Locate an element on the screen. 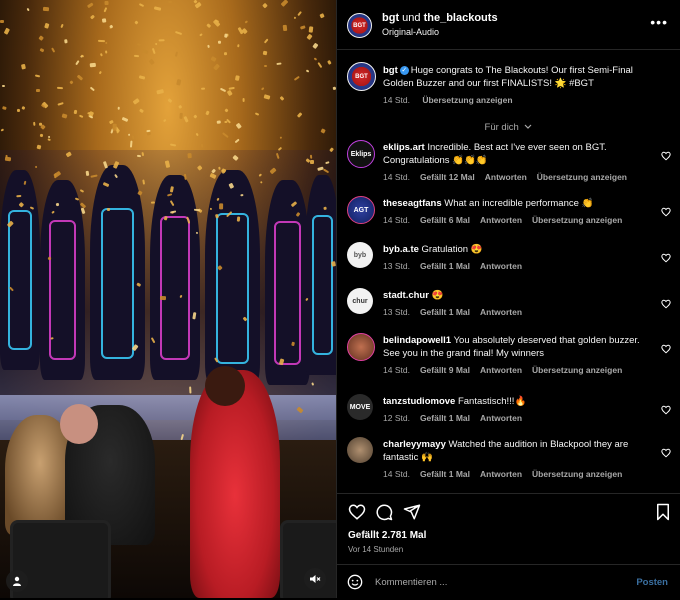  heart-icon is located at coordinates (357, 512).